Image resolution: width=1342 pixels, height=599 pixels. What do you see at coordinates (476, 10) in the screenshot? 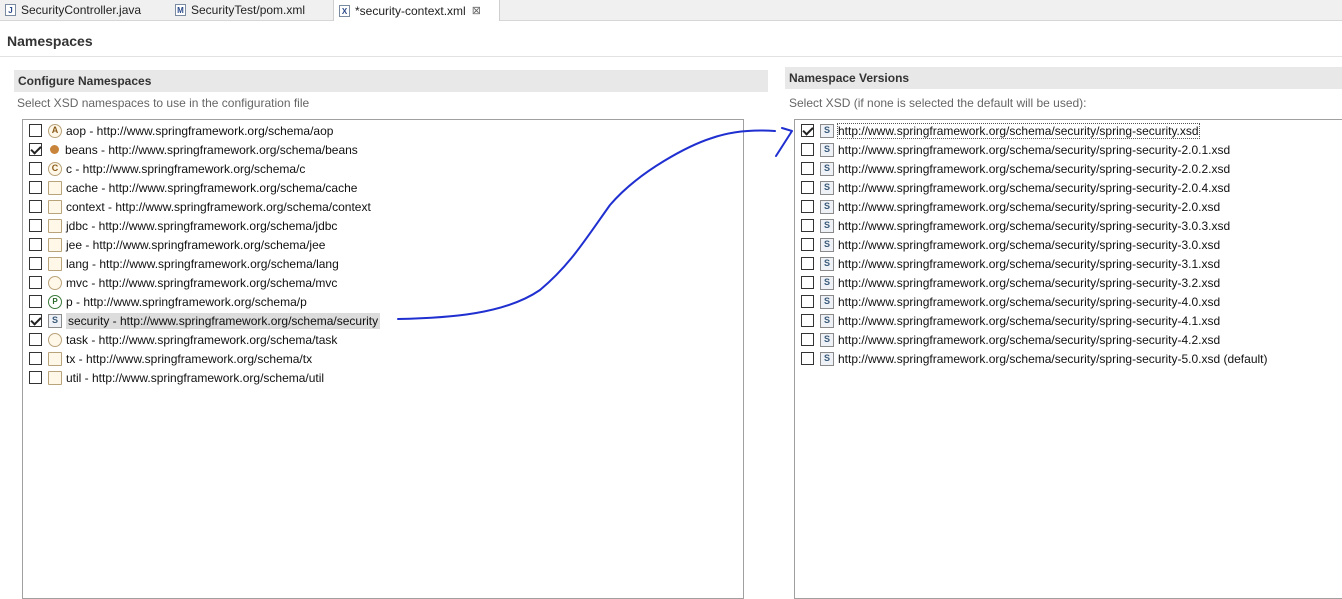
I see `close-icon: ⊠` at bounding box center [476, 10].